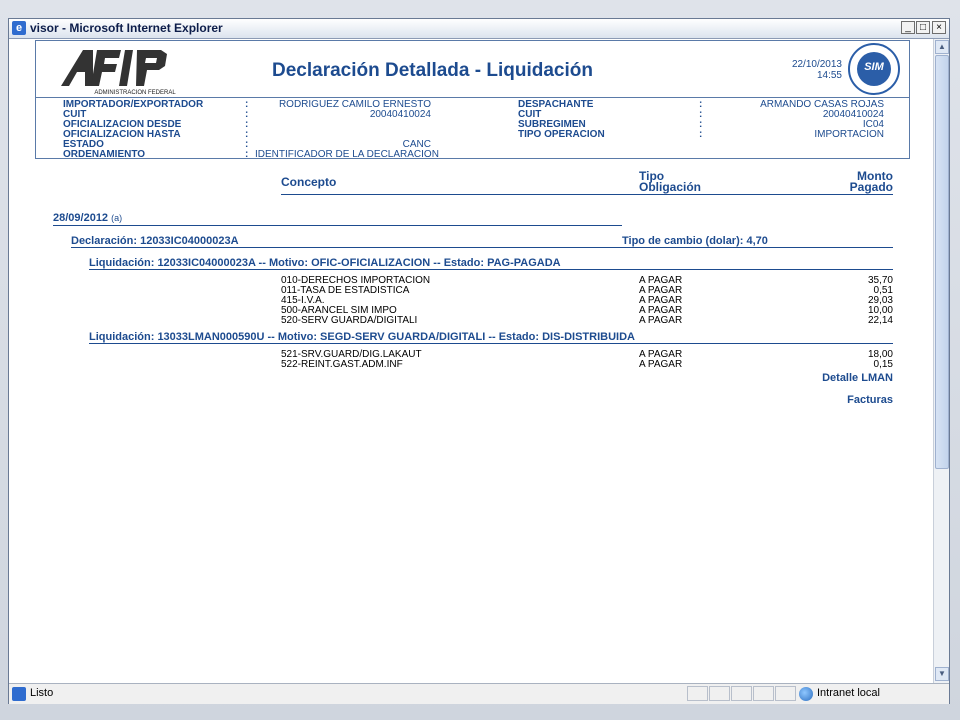 This screenshot has width=960, height=720. What do you see at coordinates (155, 241) in the screenshot?
I see `declaracion-label: Declaración: 12033IC04000023A` at bounding box center [155, 241].